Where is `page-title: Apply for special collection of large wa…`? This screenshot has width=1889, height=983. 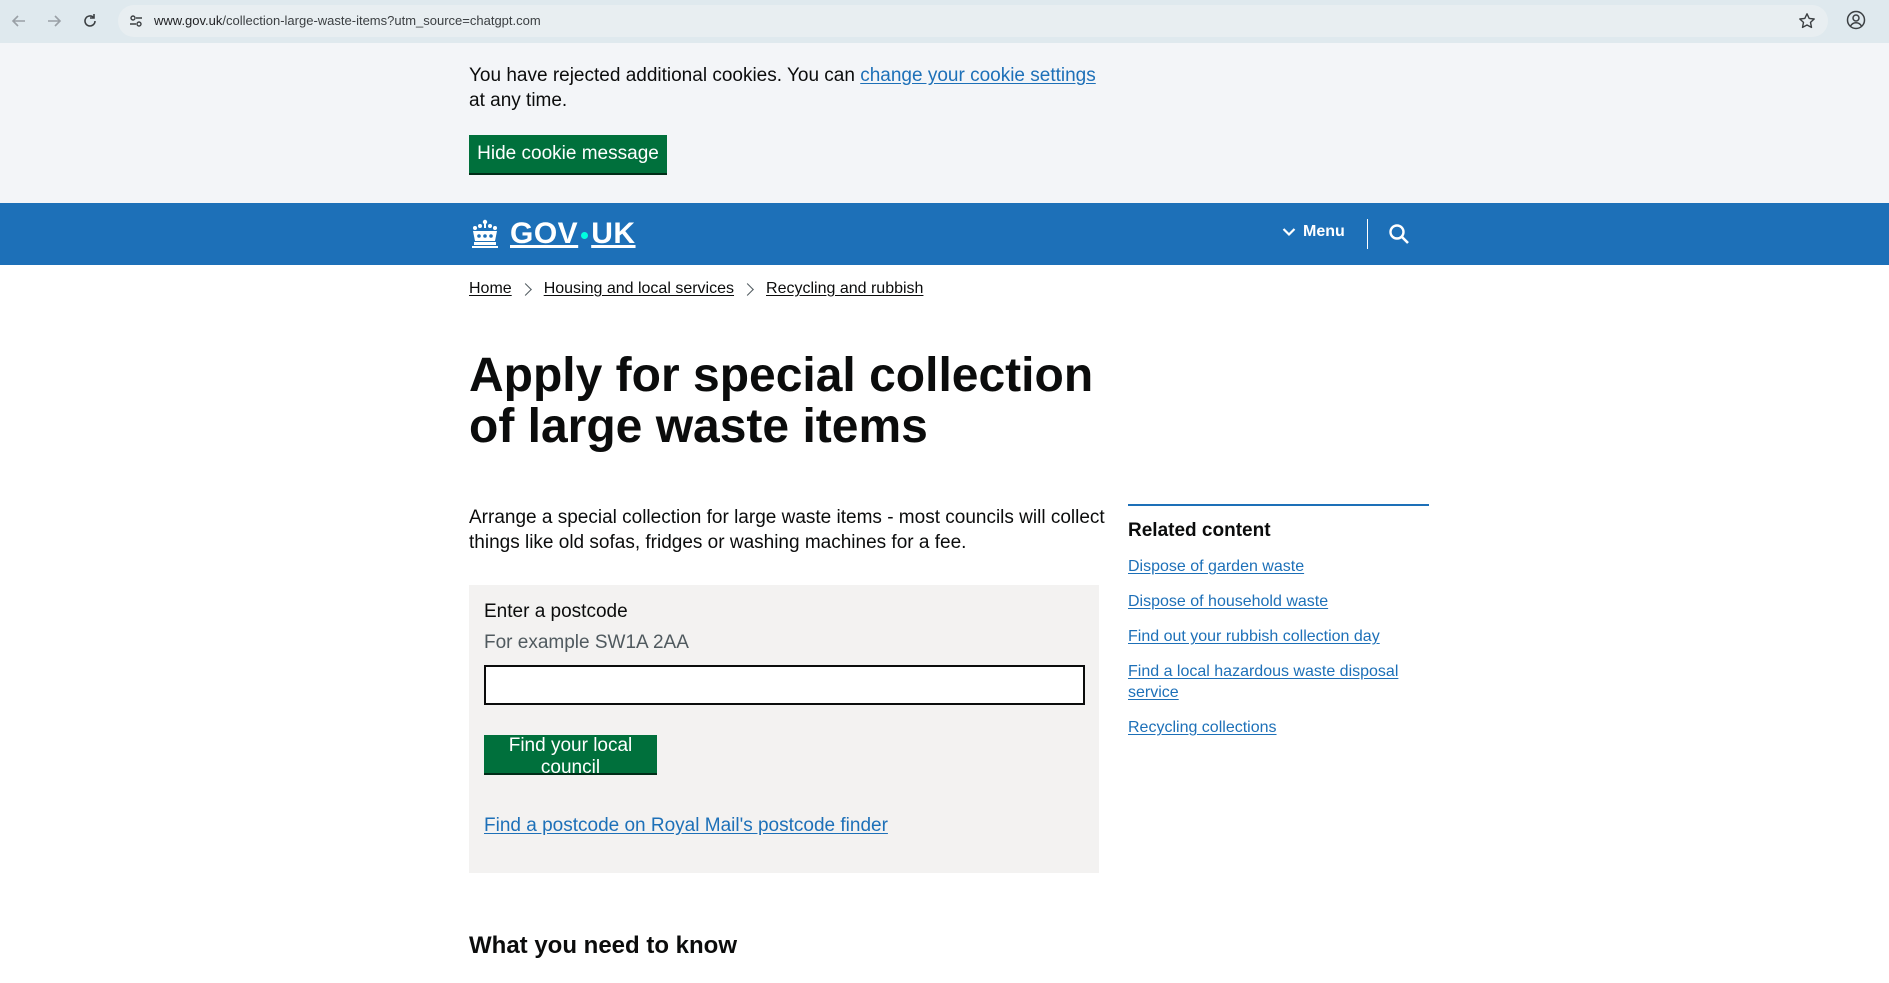
page-title: Apply for special collection of large wa… is located at coordinates (781, 401).